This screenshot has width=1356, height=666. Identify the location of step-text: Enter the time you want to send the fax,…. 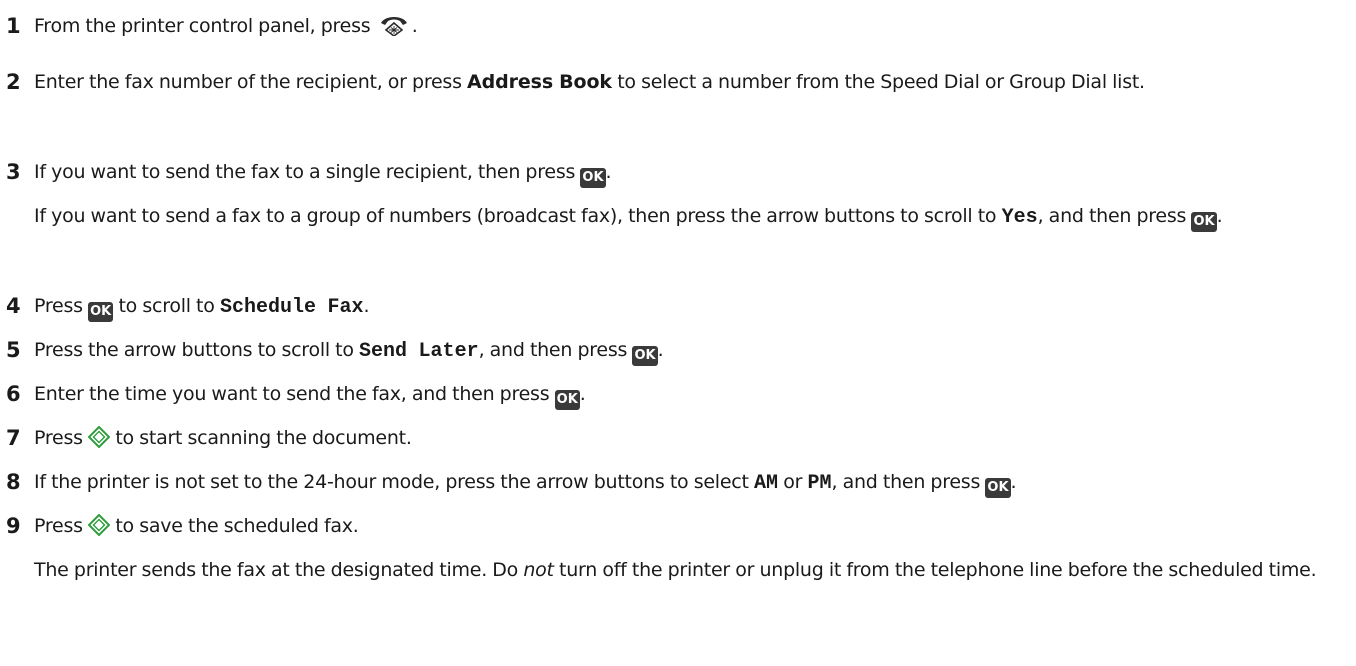
(673, 394).